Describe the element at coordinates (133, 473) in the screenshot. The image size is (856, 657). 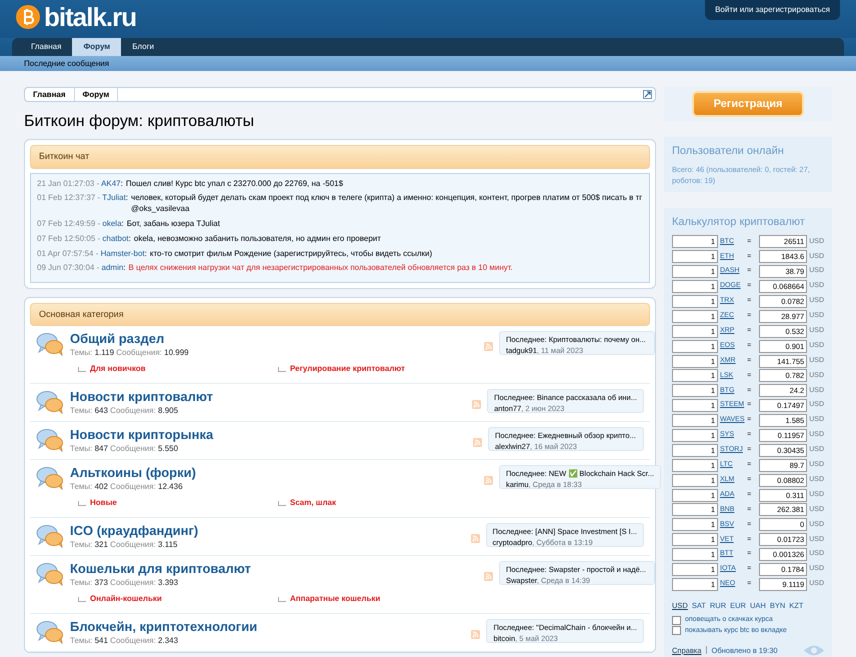
I see `forum-title-link: Альткоины (форки)` at that location.